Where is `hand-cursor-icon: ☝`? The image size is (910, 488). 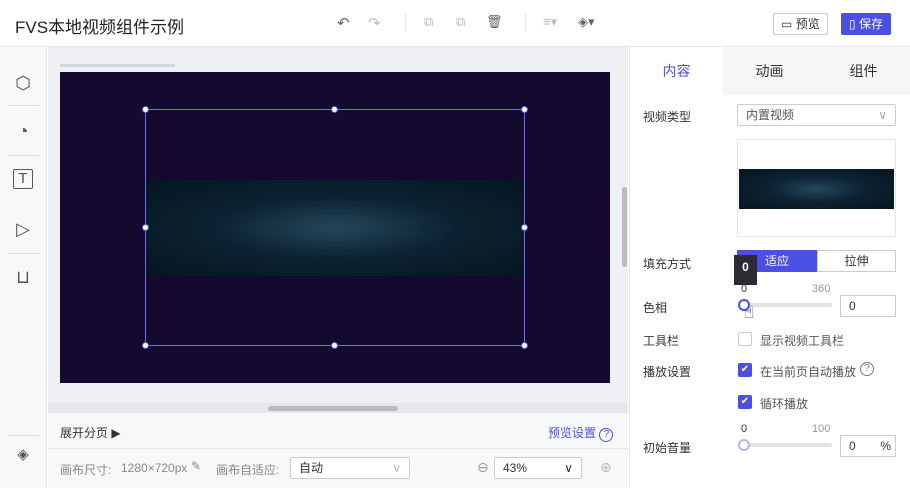
hand-cursor-icon: ☝ is located at coordinates (749, 312).